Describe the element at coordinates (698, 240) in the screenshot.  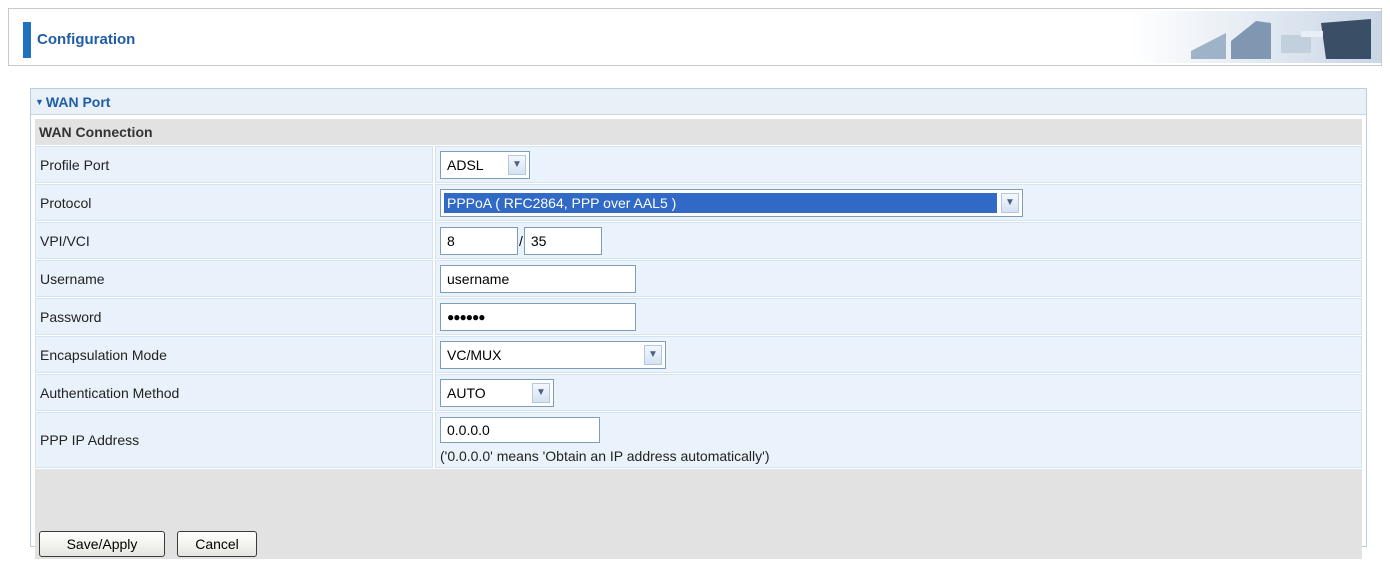
I see `row-vpi-vci: VPI/VCI 8 / 35` at that location.